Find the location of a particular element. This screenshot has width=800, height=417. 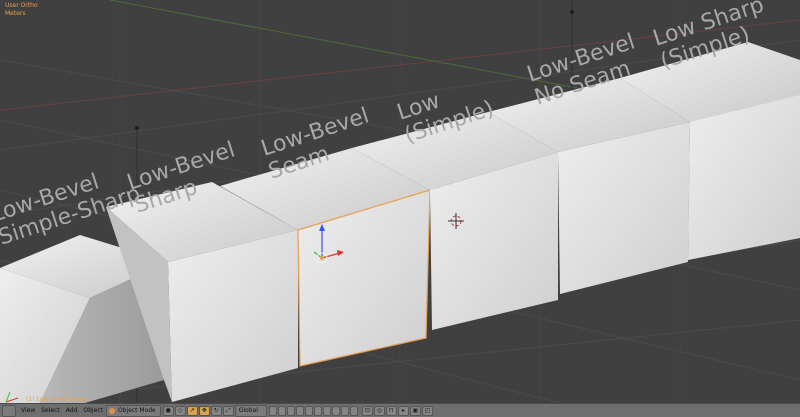

snap-icon: ⊓ is located at coordinates (391, 410).